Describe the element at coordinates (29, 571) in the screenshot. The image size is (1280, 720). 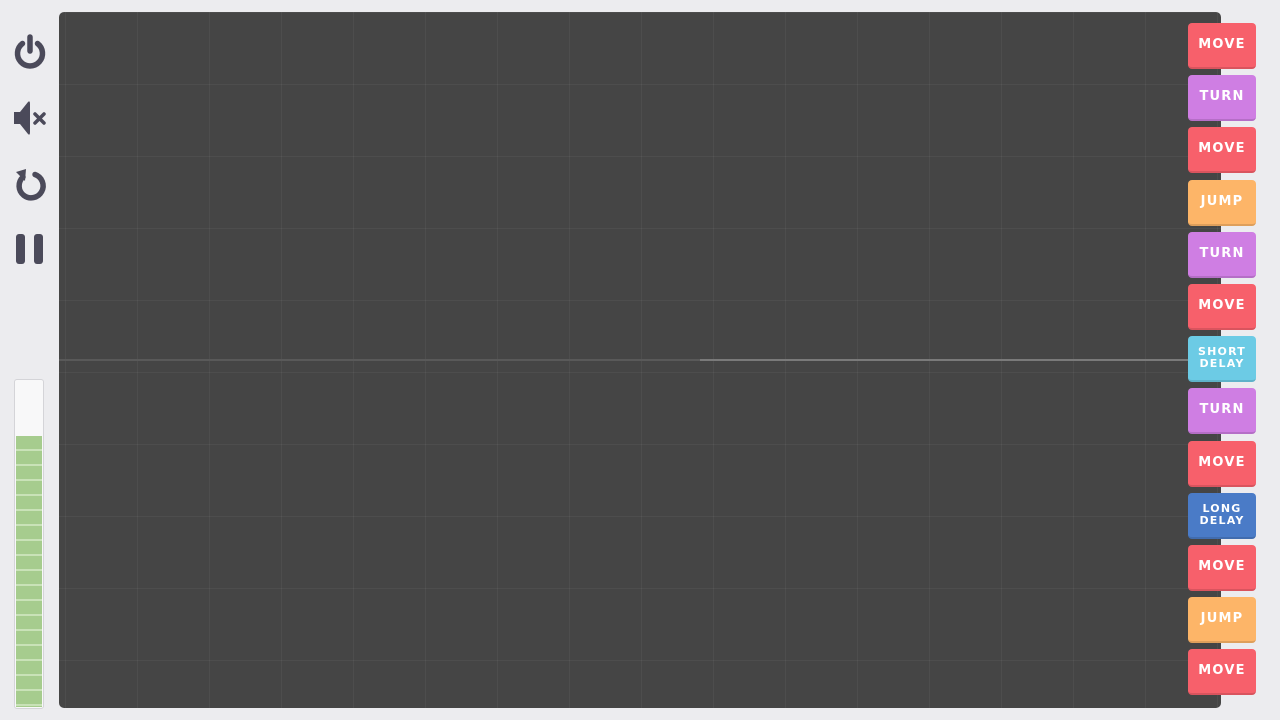
I see `level-meter-fill` at that location.